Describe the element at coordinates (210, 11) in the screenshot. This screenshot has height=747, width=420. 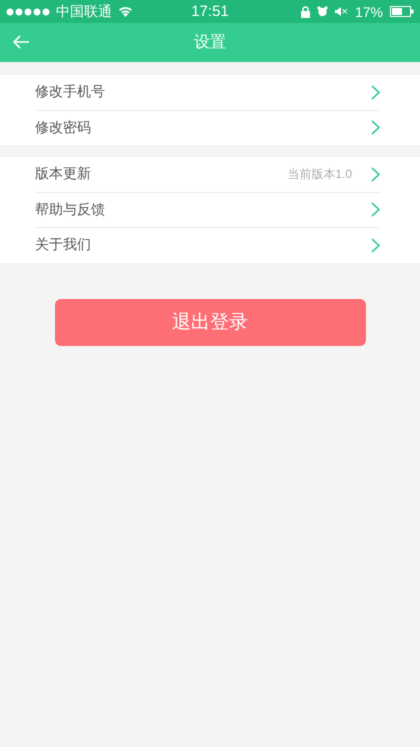
I see `clock-time: 17:51` at that location.